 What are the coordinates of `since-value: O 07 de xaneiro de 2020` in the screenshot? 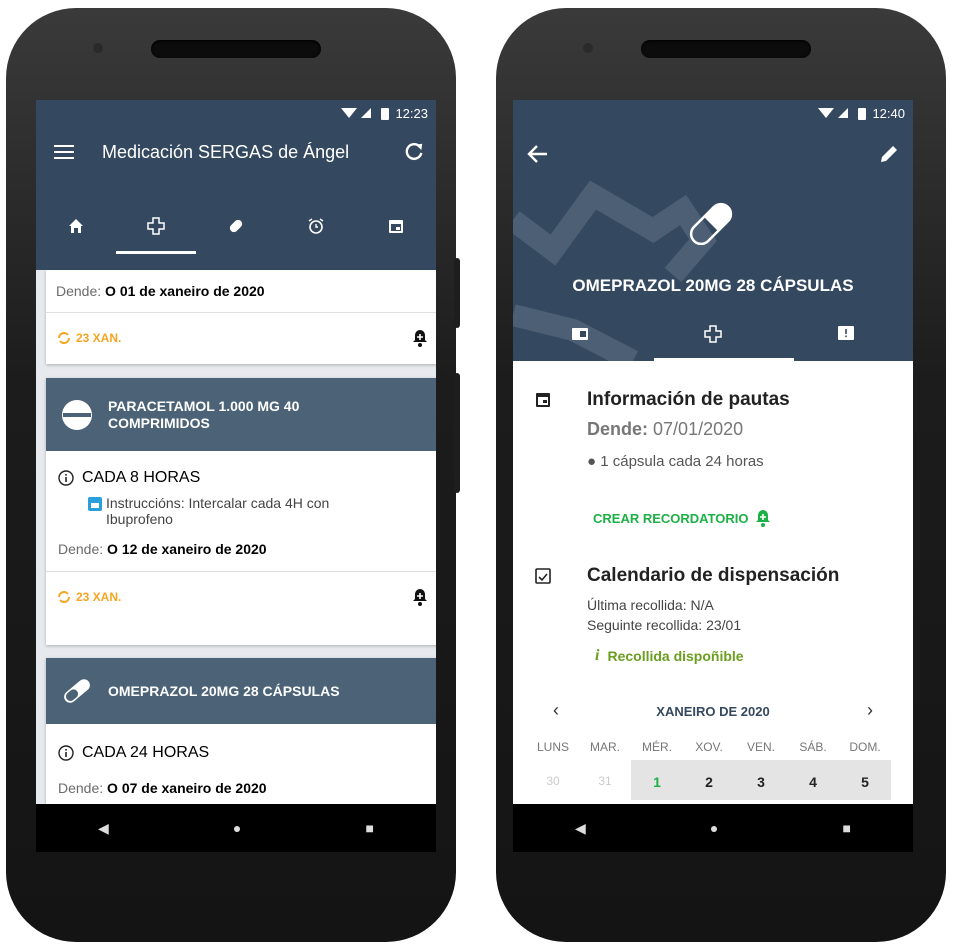 It's located at (187, 788).